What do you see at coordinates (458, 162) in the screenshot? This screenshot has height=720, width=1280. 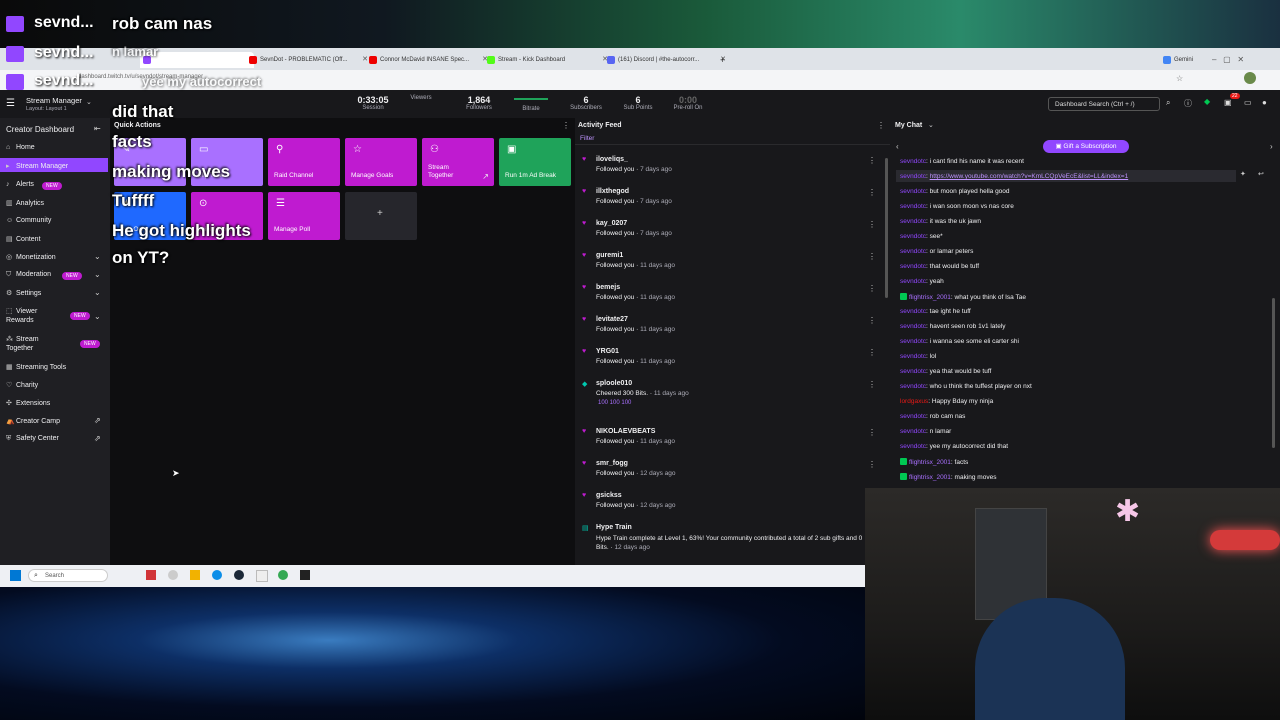 I see `tile-stream-together: ⚇ Stream Together ↗` at bounding box center [458, 162].